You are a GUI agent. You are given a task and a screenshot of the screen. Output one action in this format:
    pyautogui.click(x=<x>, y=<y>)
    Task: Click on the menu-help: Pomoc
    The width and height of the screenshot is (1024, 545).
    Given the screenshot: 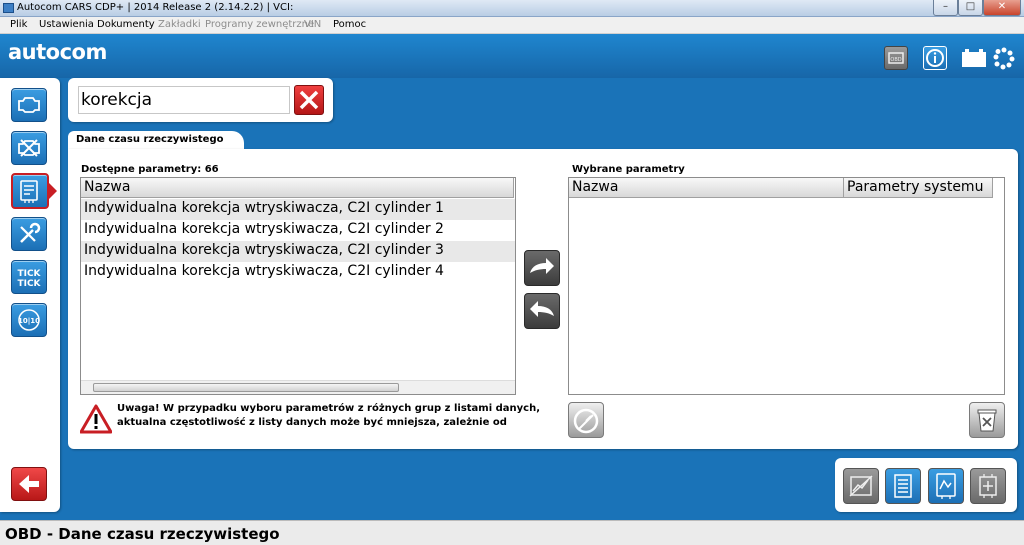 What is the action you would take?
    pyautogui.click(x=349, y=24)
    